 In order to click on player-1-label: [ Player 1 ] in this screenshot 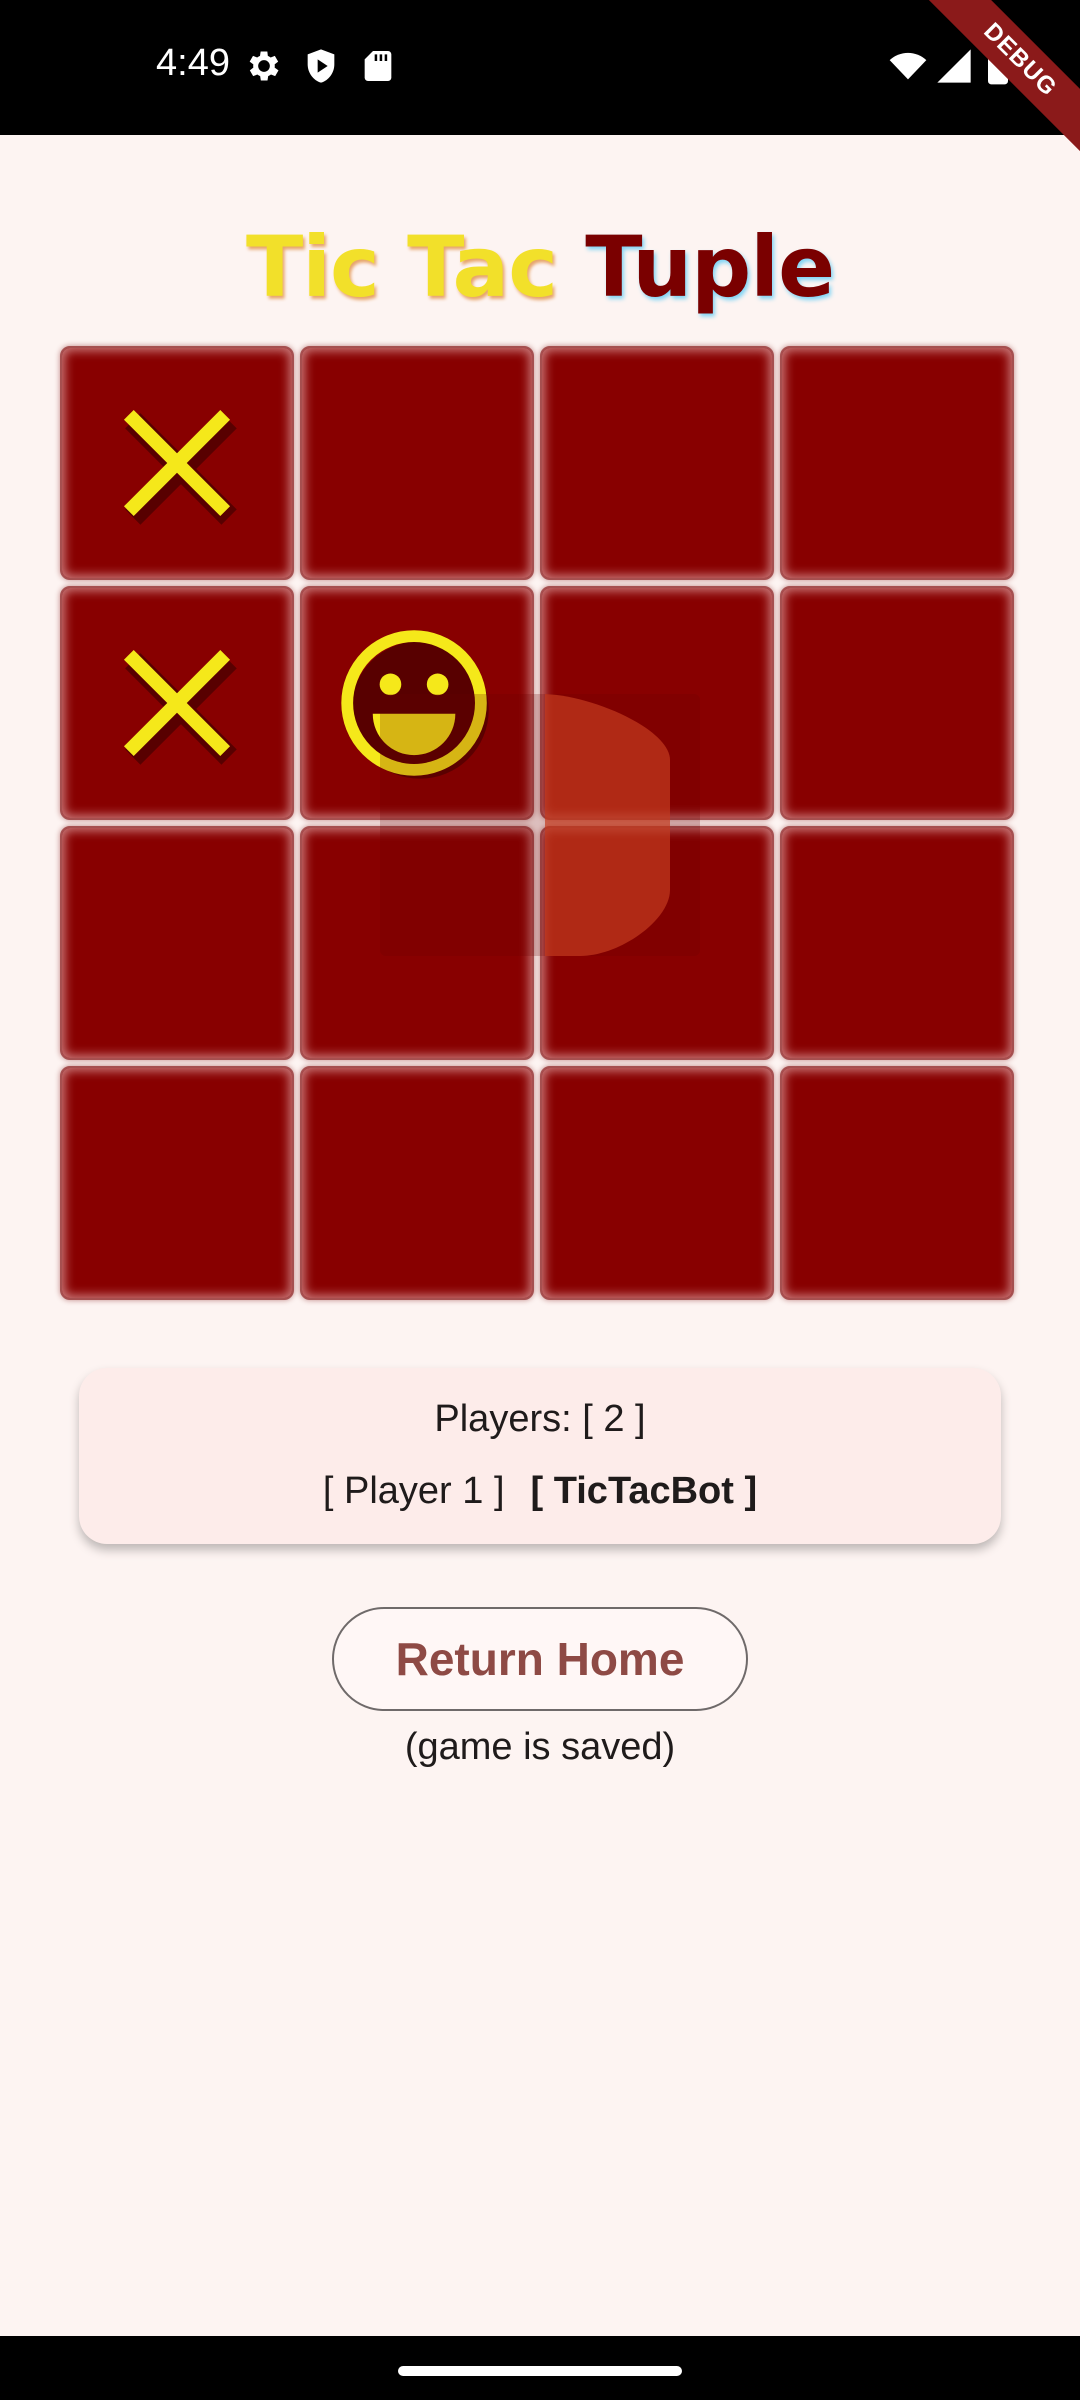, I will do `click(413, 1491)`.